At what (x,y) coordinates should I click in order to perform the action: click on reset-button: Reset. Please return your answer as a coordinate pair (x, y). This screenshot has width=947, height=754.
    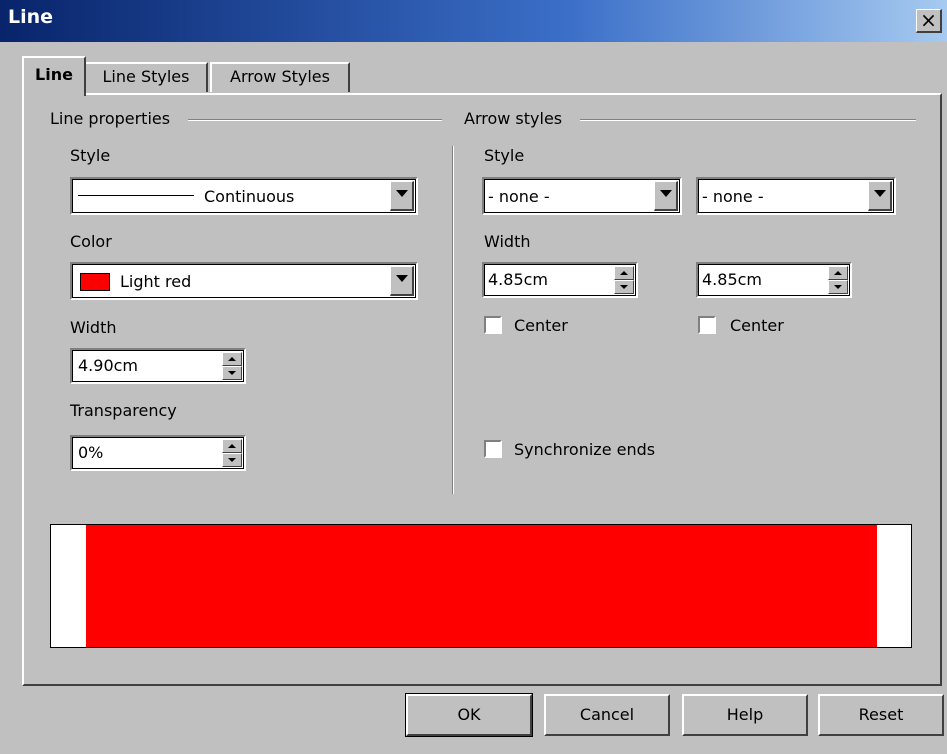
    Looking at the image, I should click on (881, 715).